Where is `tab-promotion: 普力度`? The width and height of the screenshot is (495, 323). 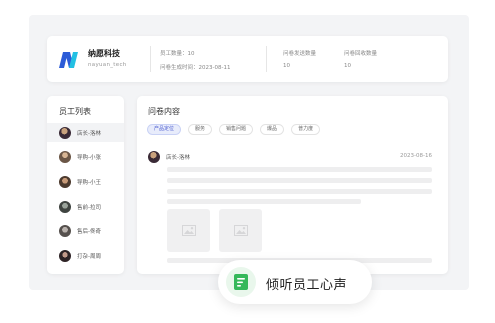
tab-promotion: 普力度 is located at coordinates (306, 129).